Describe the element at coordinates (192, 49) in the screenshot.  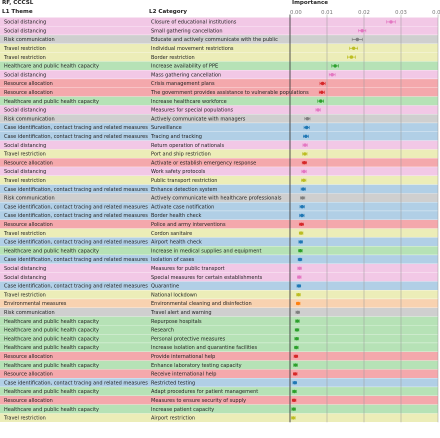
I see `l2-category-label: Individual movement restrictions` at that location.